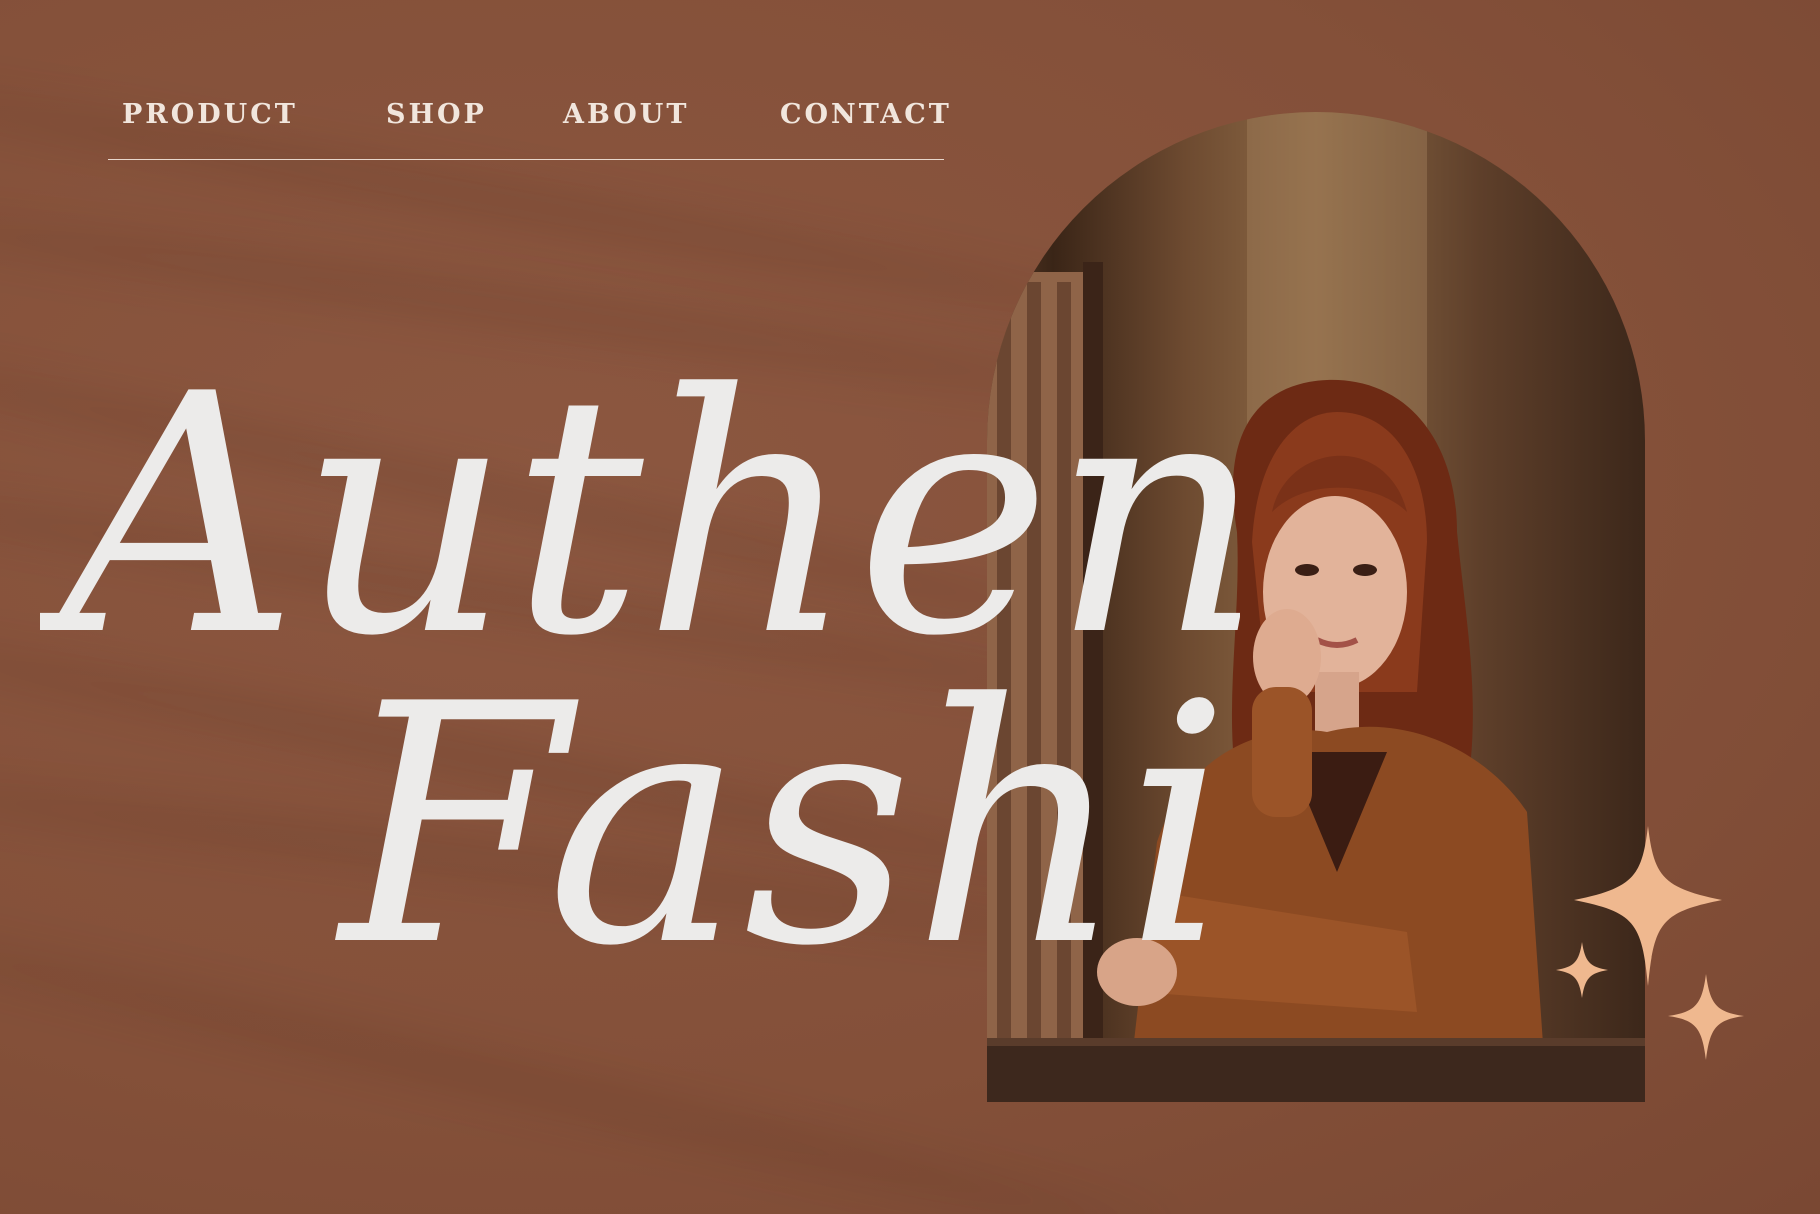  Describe the element at coordinates (436, 114) in the screenshot. I see `nav-shop: SHOP` at that location.